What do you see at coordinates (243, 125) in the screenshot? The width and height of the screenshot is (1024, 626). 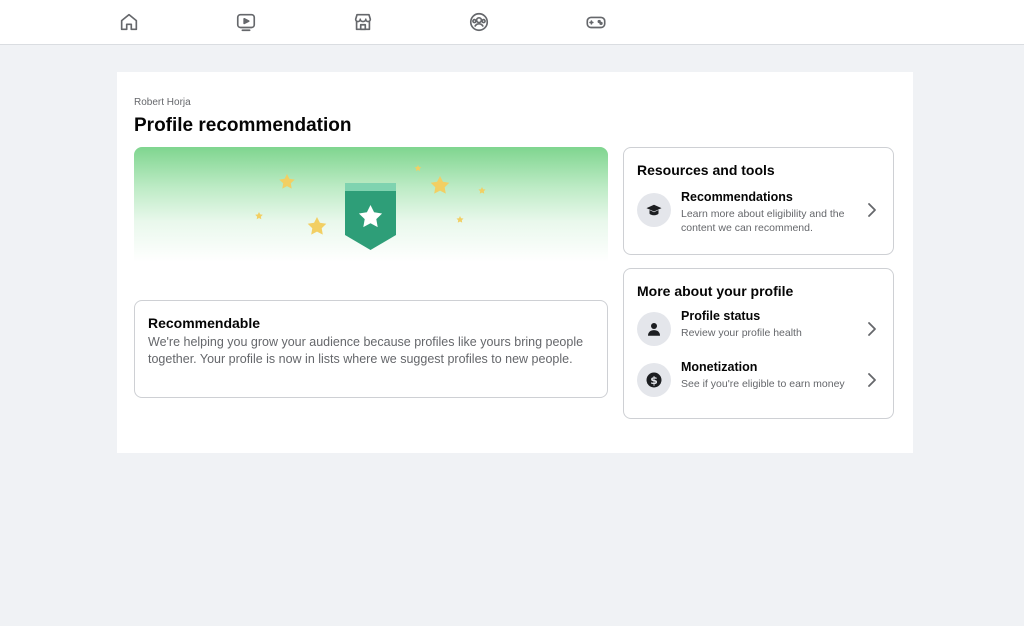 I see `page-title: Profile recommendation` at bounding box center [243, 125].